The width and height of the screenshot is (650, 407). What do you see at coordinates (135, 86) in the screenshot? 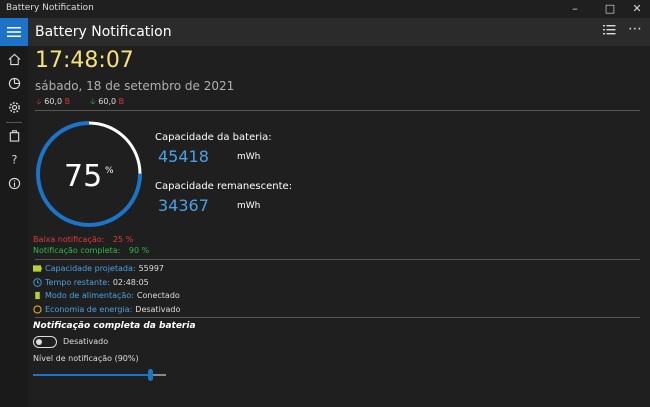
I see `date: sábado, 18 de setembro de 2021` at bounding box center [135, 86].